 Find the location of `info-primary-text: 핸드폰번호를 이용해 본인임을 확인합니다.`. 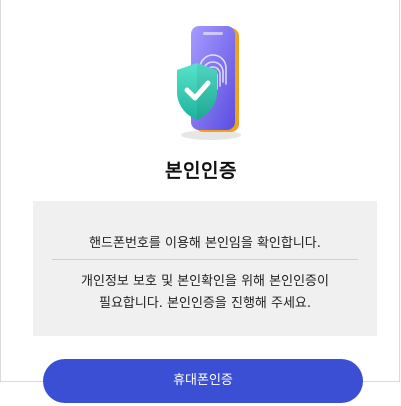

info-primary-text: 핸드폰번호를 이용해 본인임을 확인합니다. is located at coordinates (205, 243).